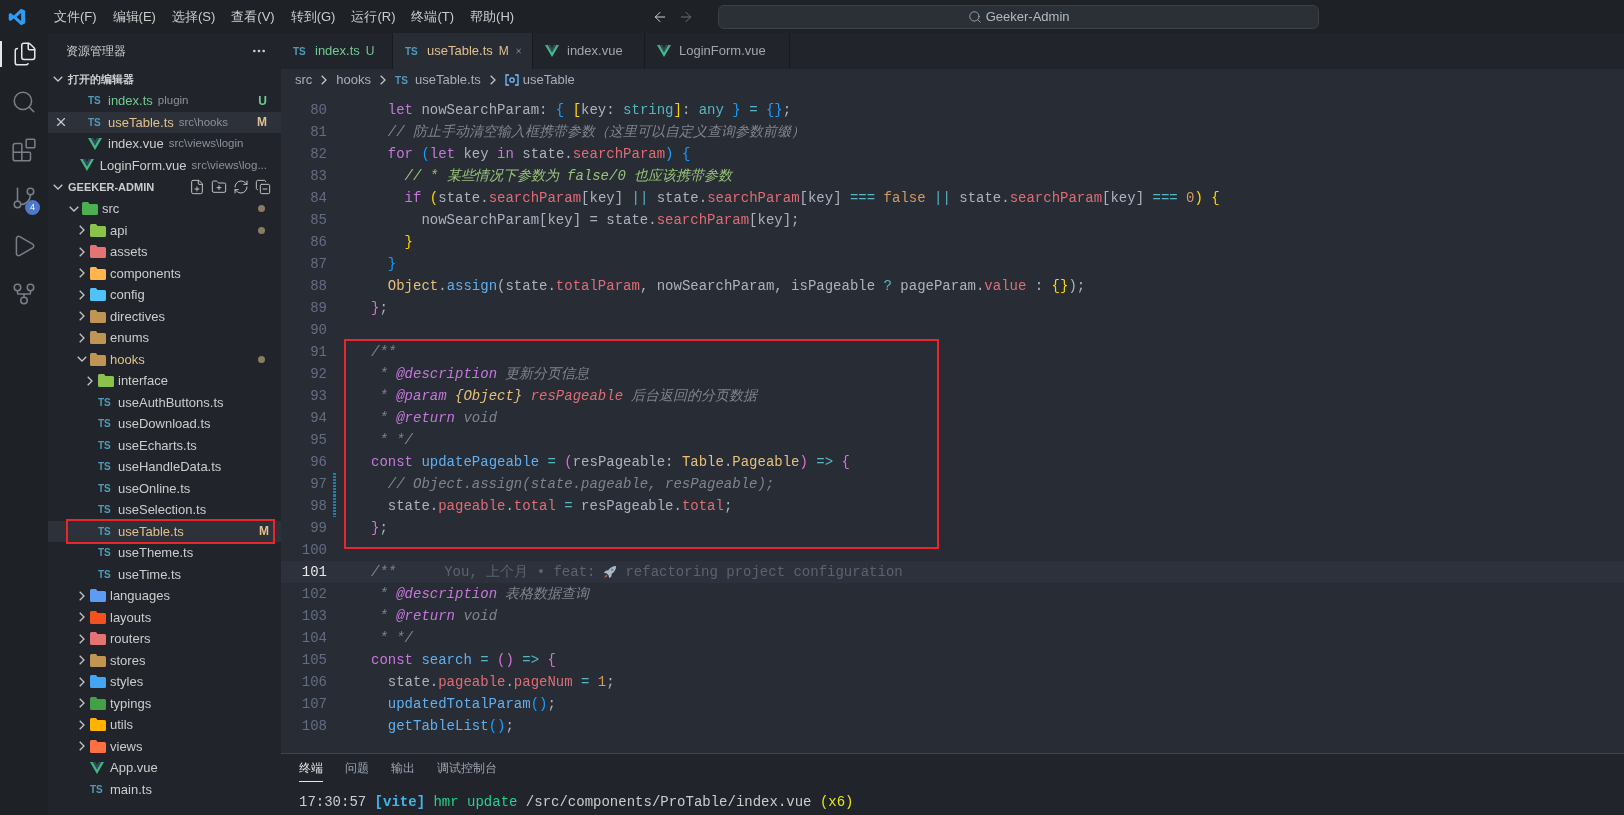 The width and height of the screenshot is (1624, 815). I want to click on git-status-letter: M, so click(262, 123).